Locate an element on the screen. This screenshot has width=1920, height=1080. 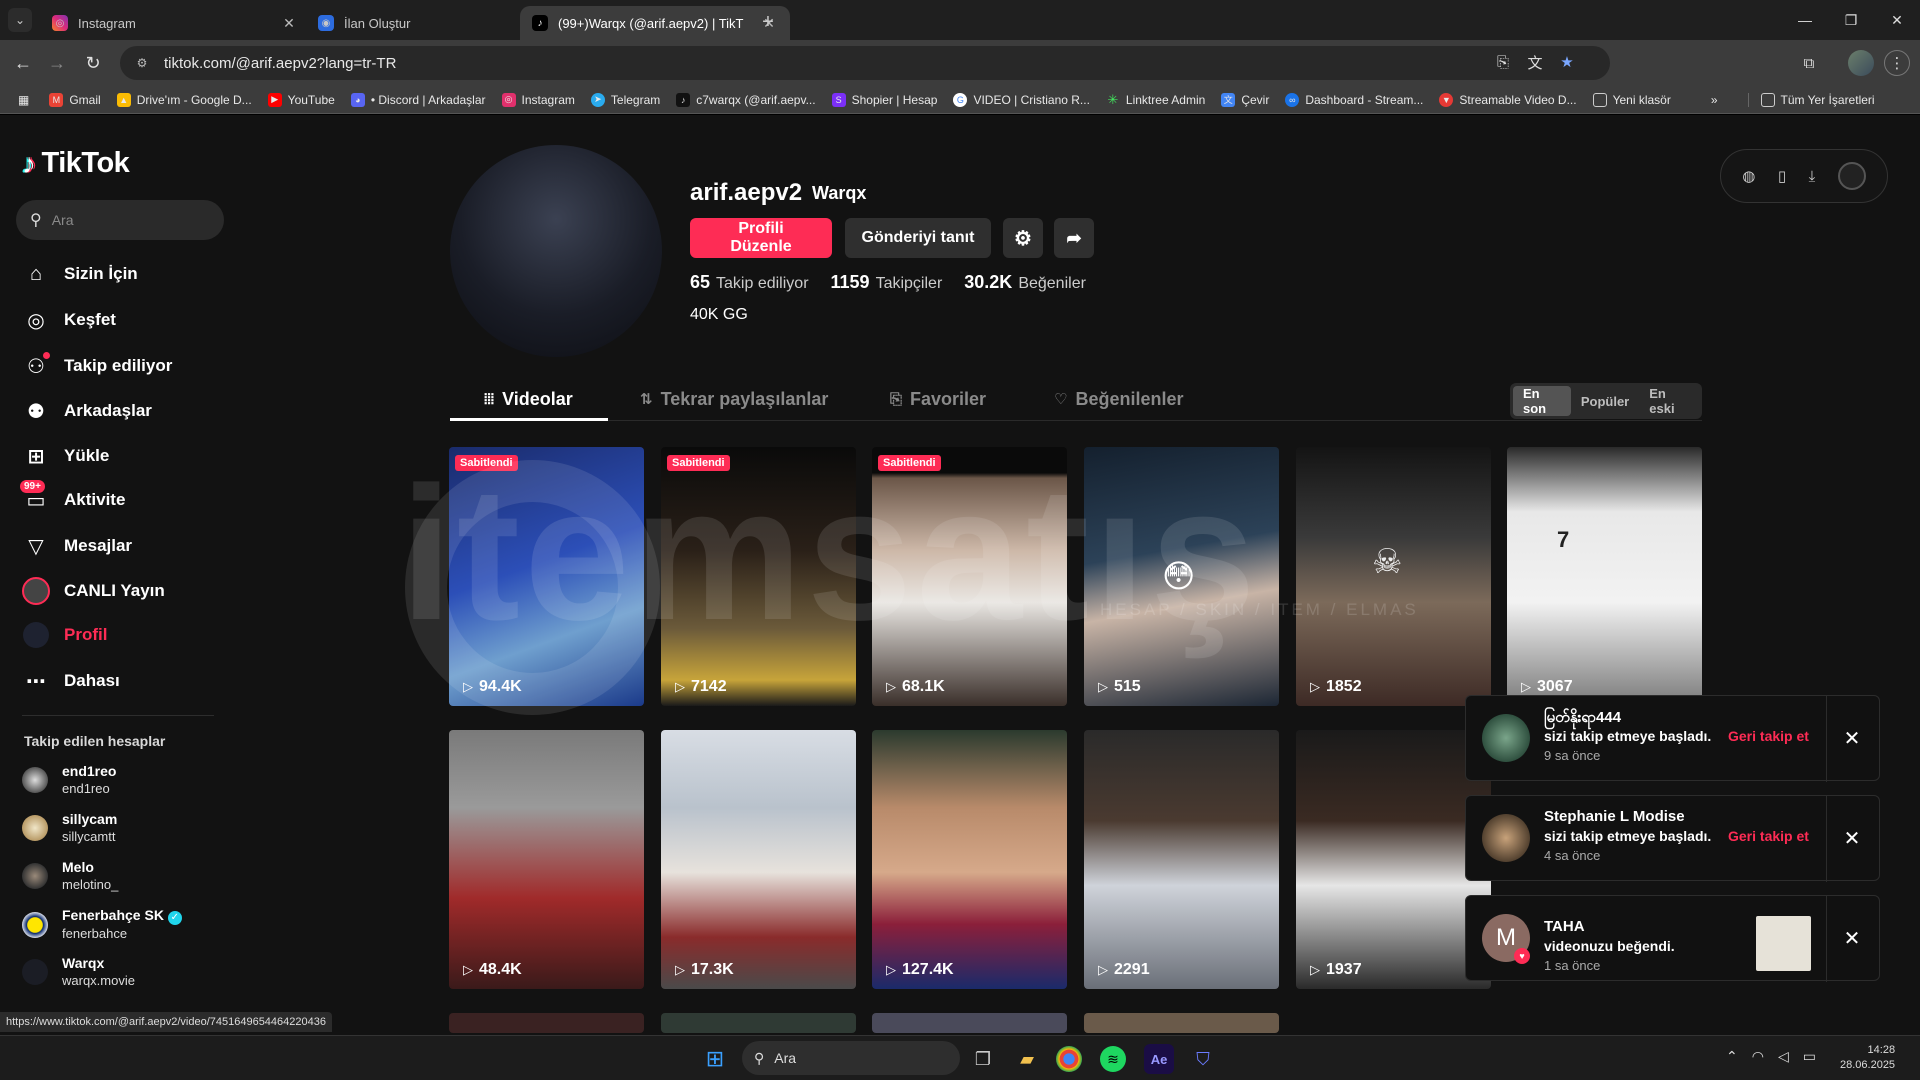
extensions-icon: ⧉ is located at coordinates (1809, 63).